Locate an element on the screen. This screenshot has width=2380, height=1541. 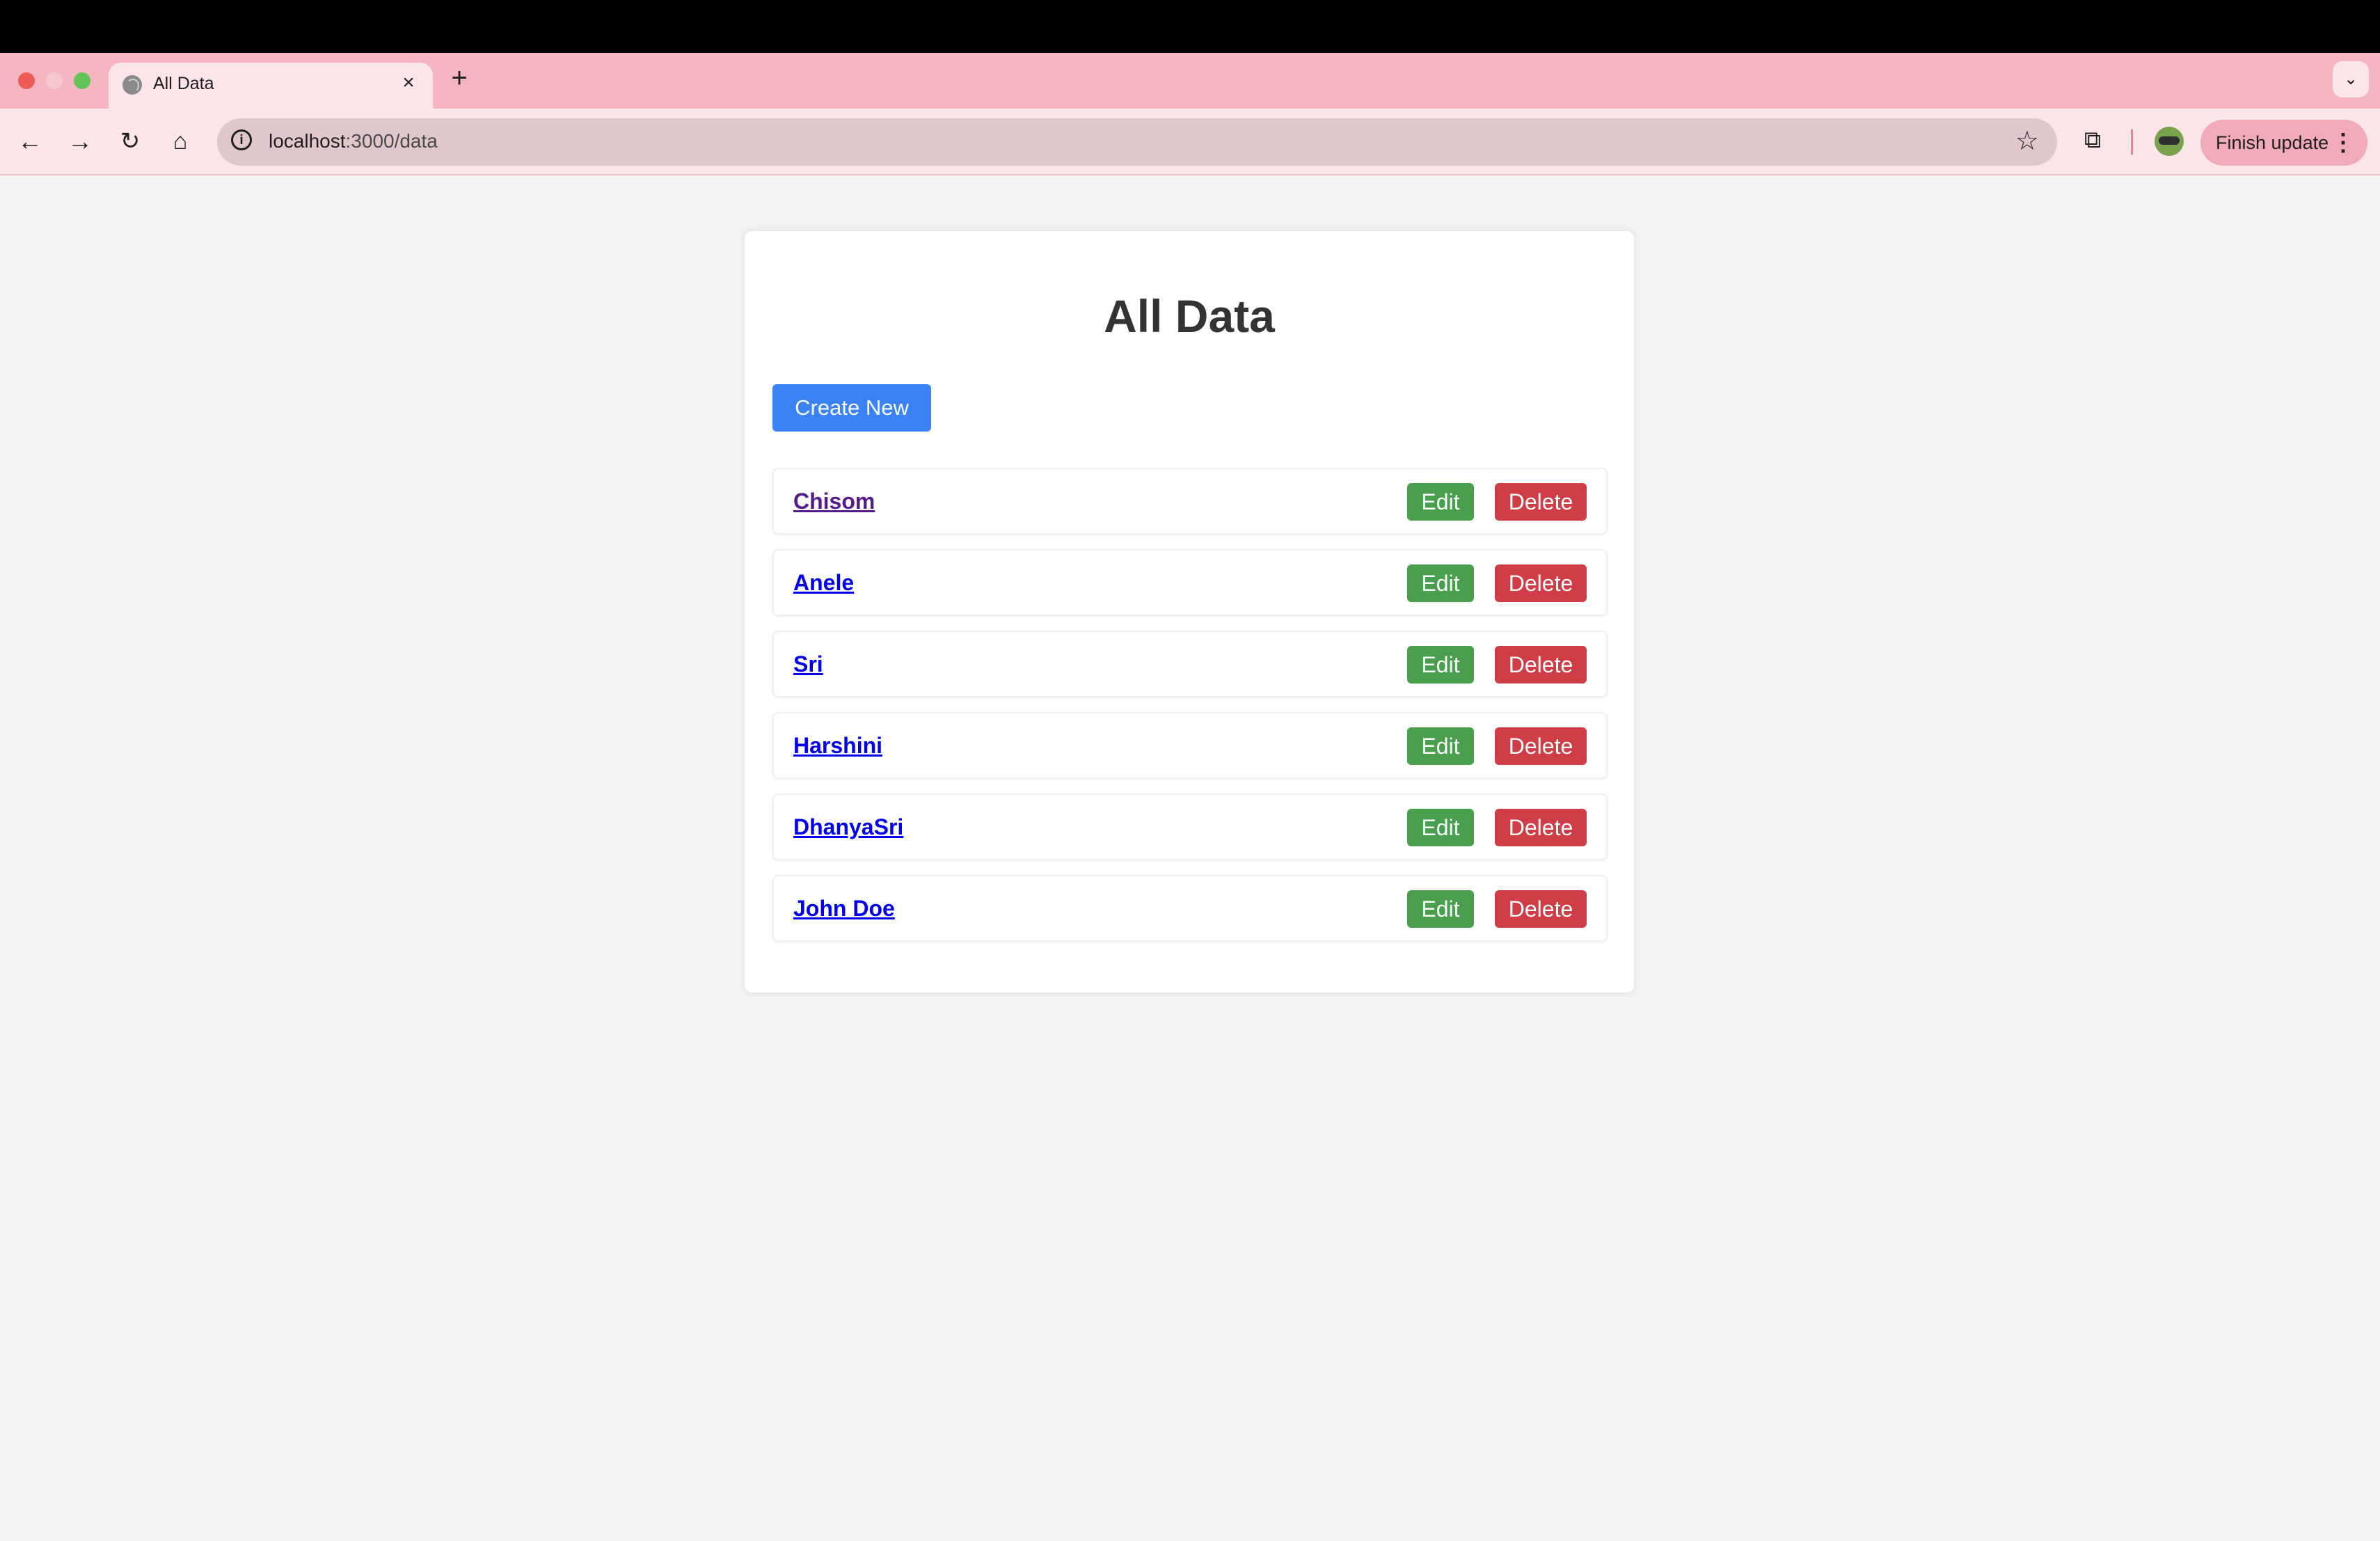
tab-title: All Data is located at coordinates (183, 83).